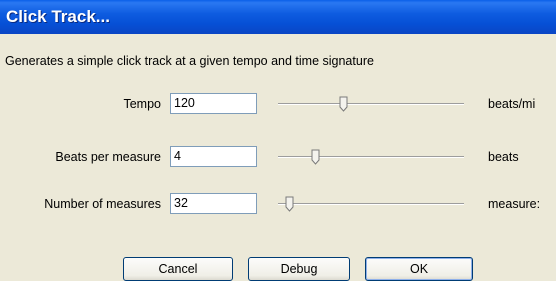  Describe the element at coordinates (142, 104) in the screenshot. I see `tempo-label: Tempo` at that location.